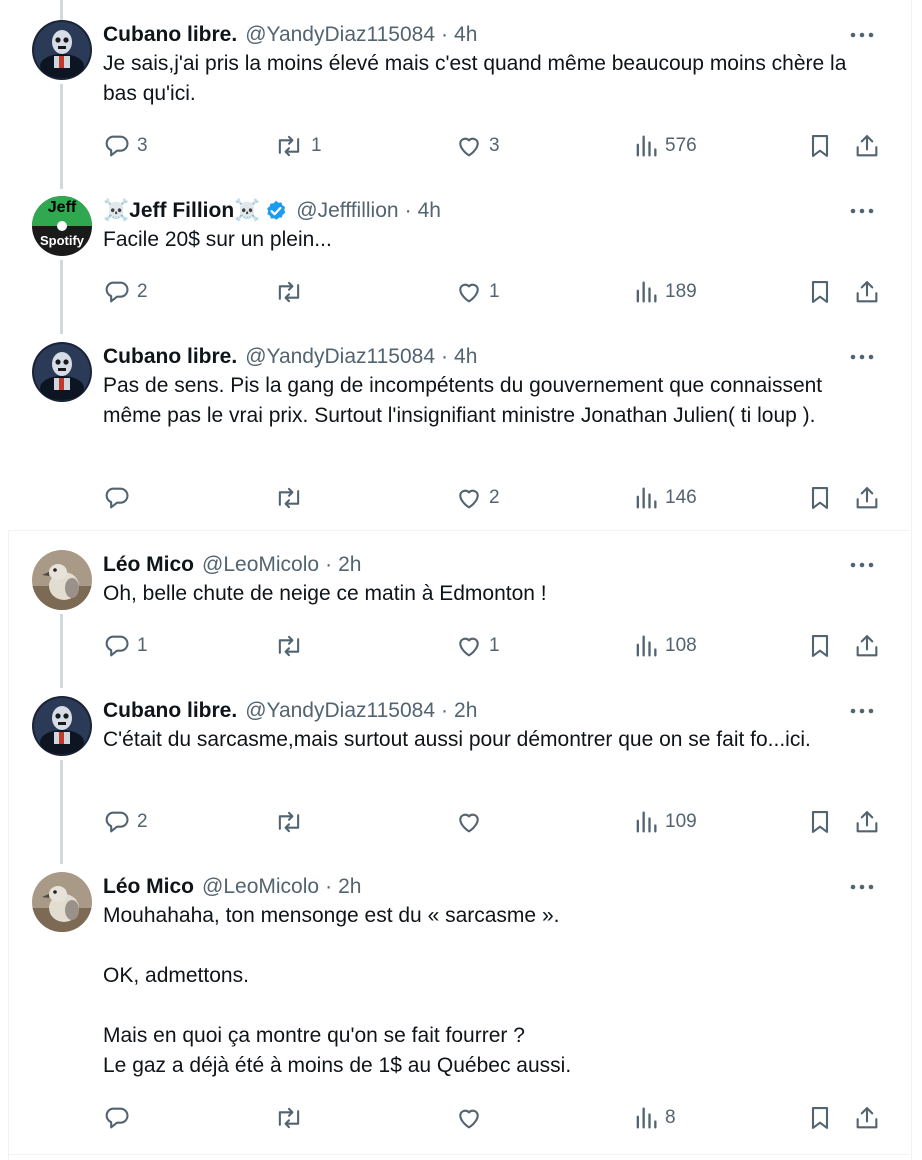 This screenshot has height=1160, width=922. What do you see at coordinates (665, 292) in the screenshot?
I see `views-button: 189` at bounding box center [665, 292].